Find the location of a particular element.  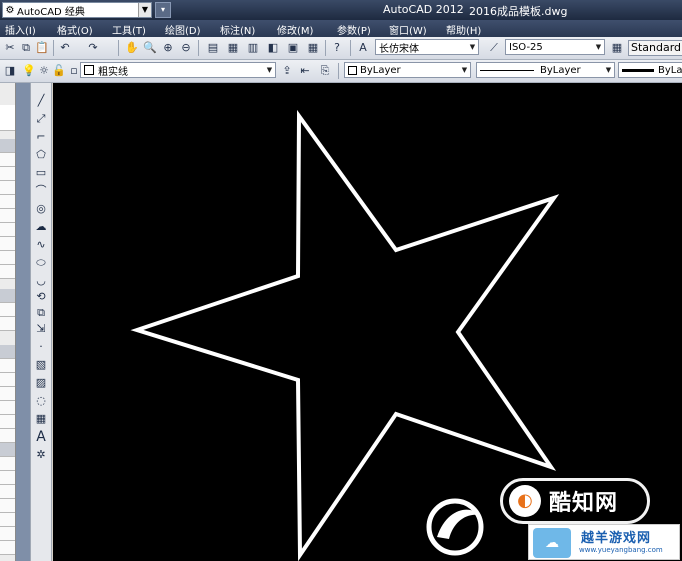

layer-value: 粗实线 is located at coordinates (113, 72).